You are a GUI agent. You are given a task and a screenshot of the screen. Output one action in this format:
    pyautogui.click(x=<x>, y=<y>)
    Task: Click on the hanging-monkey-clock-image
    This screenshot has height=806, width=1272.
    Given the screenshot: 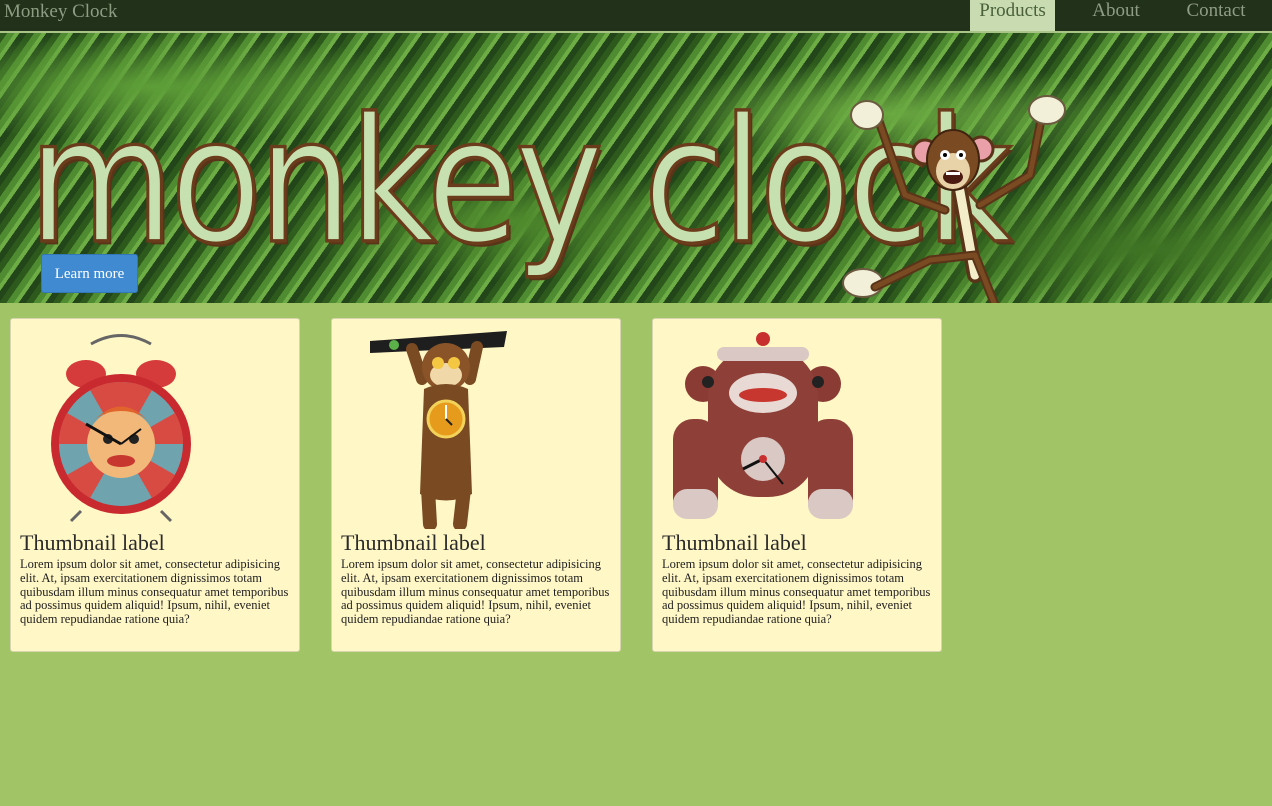 What is the action you would take?
    pyautogui.click(x=476, y=424)
    